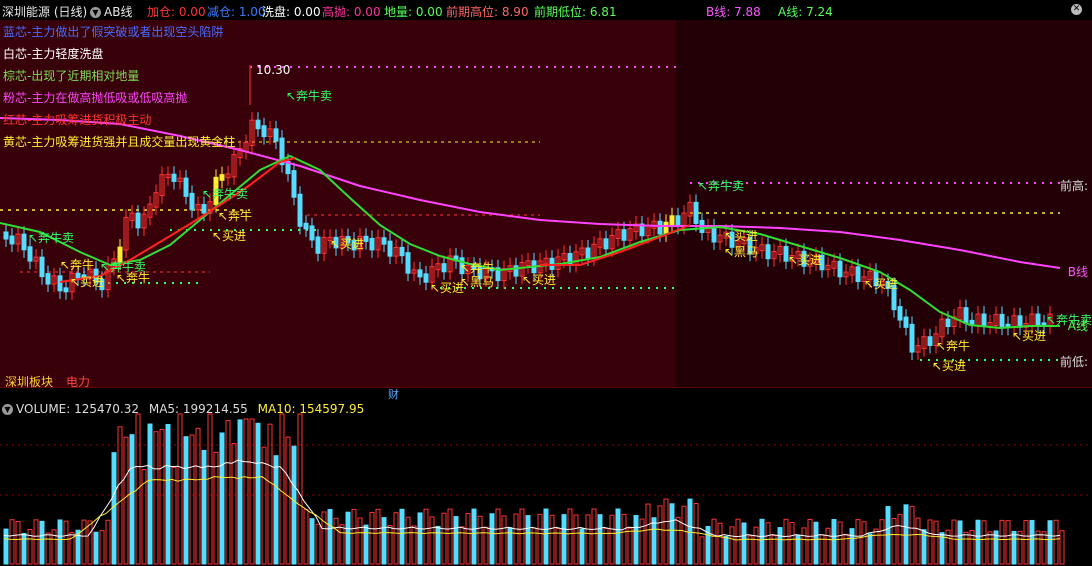 Image resolution: width=1092 pixels, height=566 pixels. Describe the element at coordinates (278, 409) in the screenshot. I see `ma10-label: MA10:` at that location.